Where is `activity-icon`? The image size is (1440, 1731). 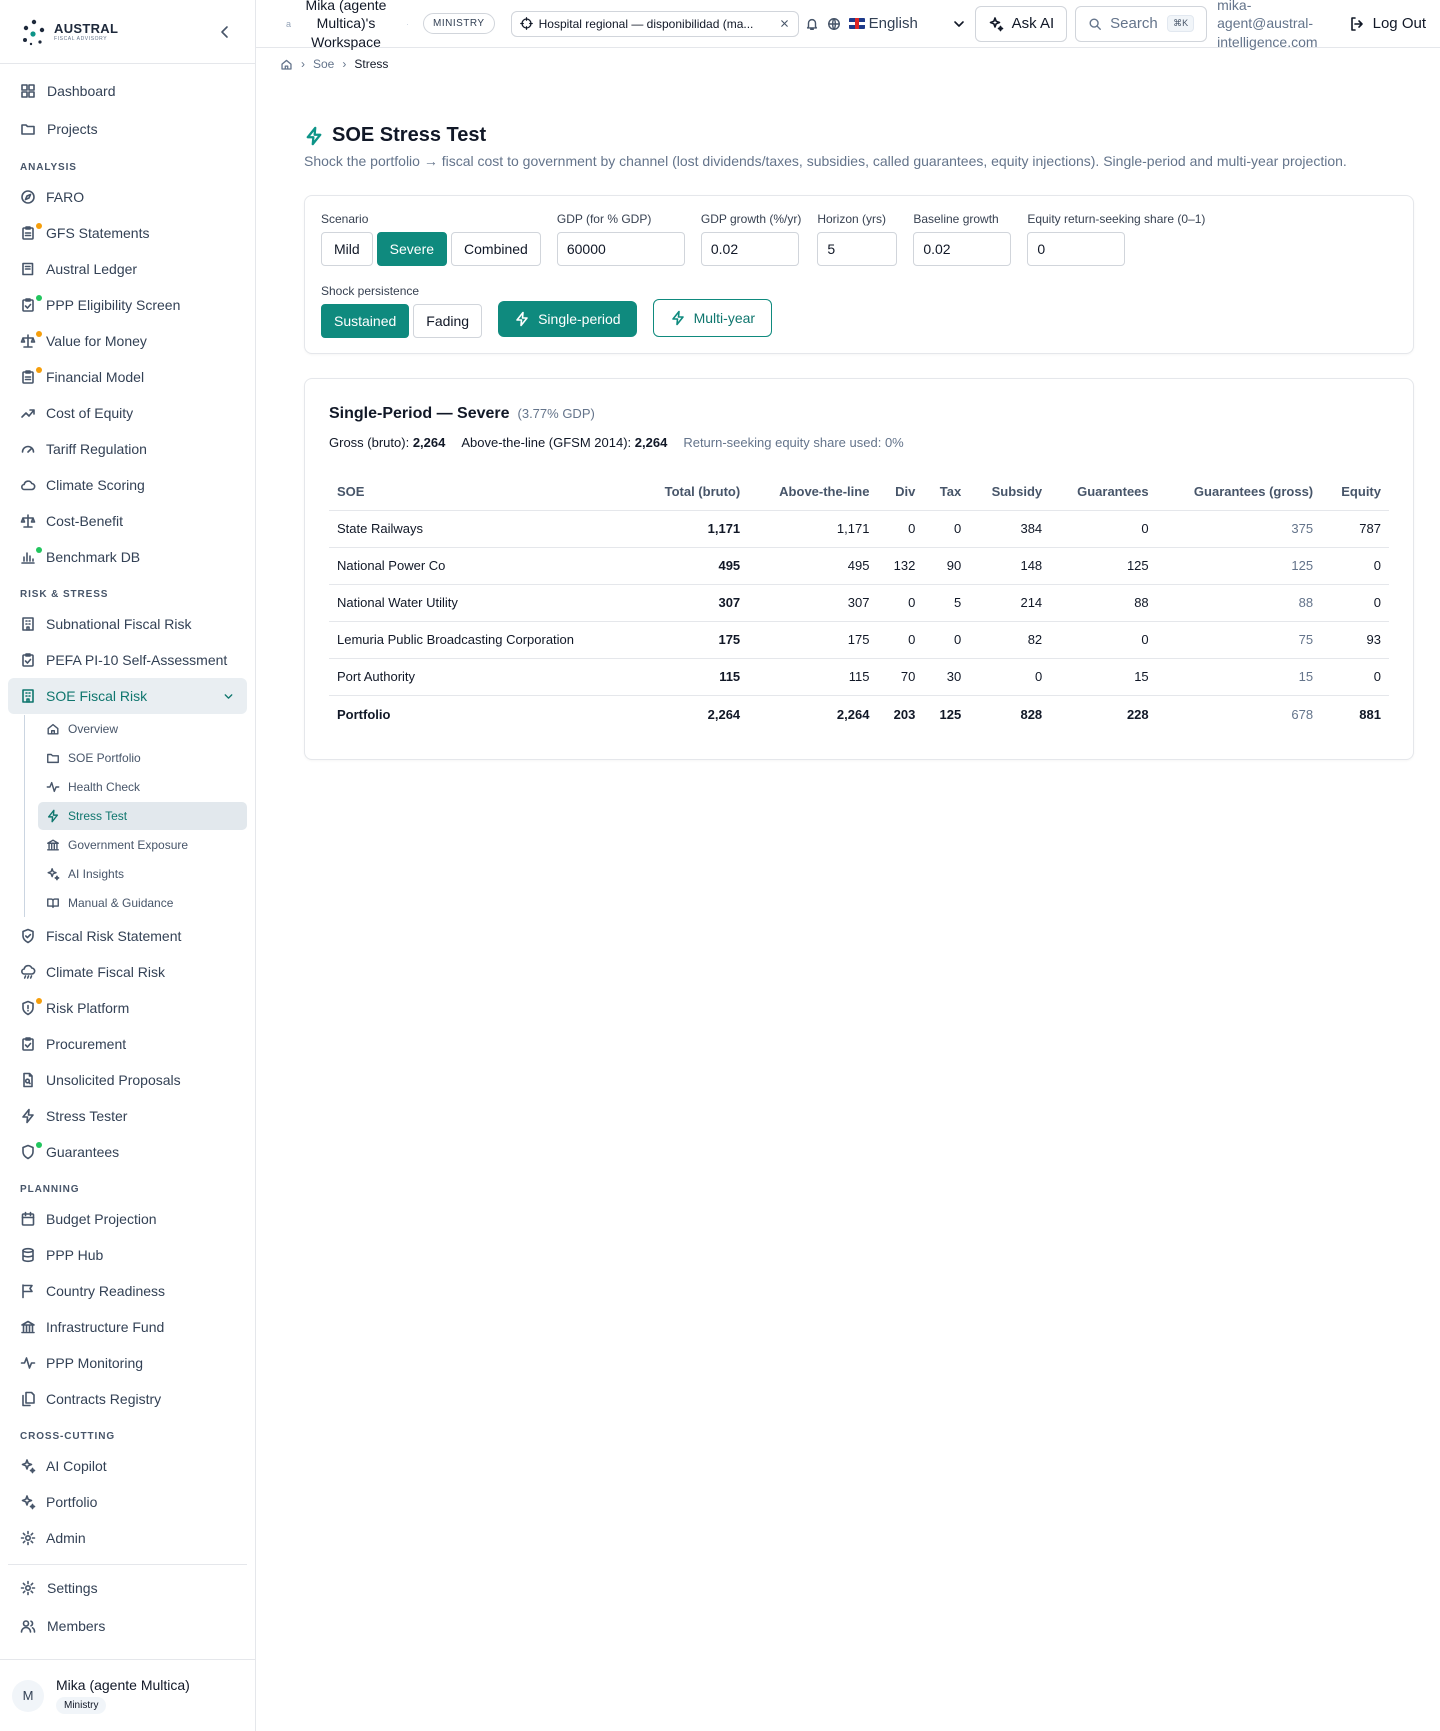 activity-icon is located at coordinates (28, 1363).